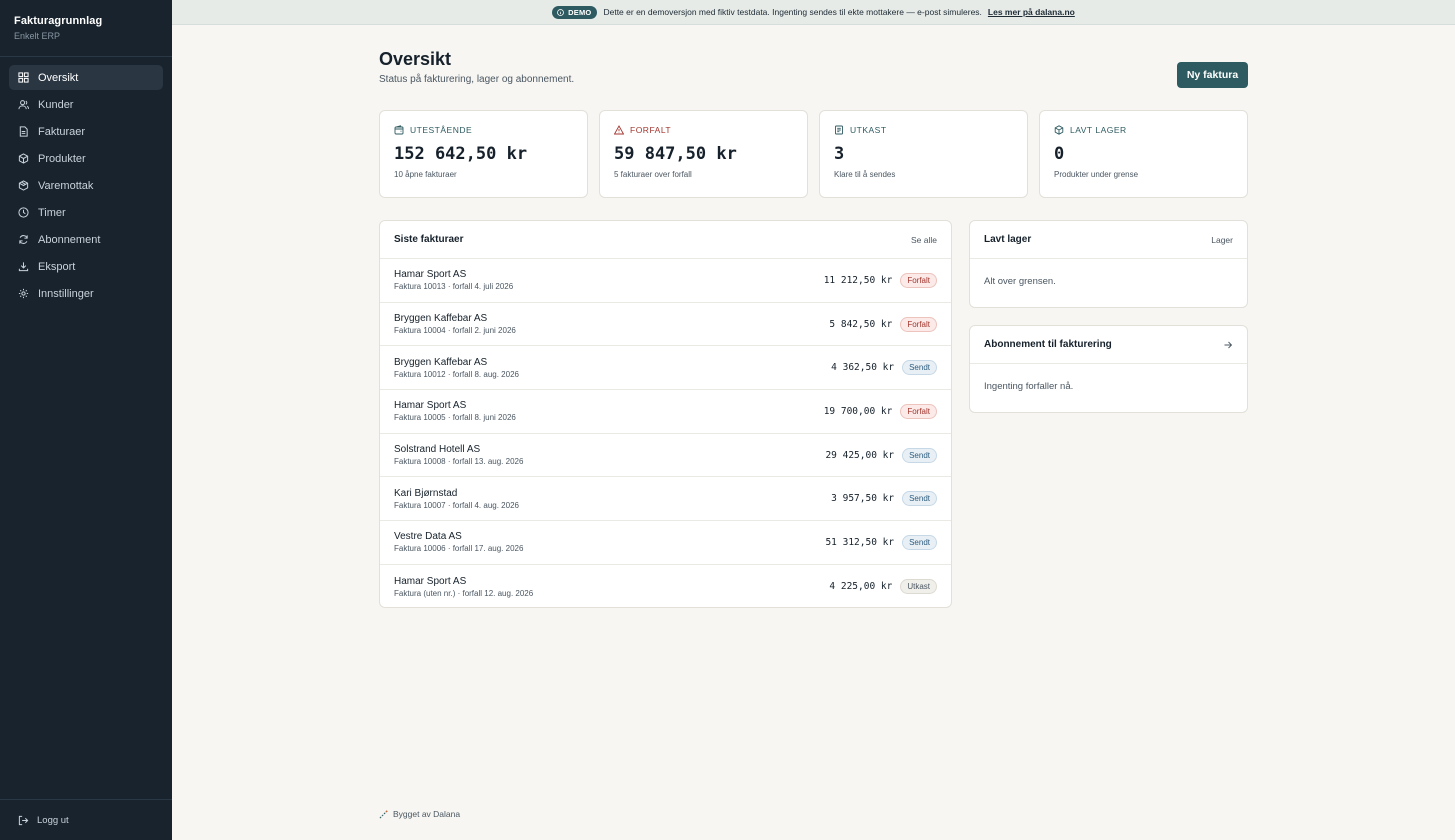  Describe the element at coordinates (651, 130) in the screenshot. I see `stat-label-text: FORFALT` at that location.